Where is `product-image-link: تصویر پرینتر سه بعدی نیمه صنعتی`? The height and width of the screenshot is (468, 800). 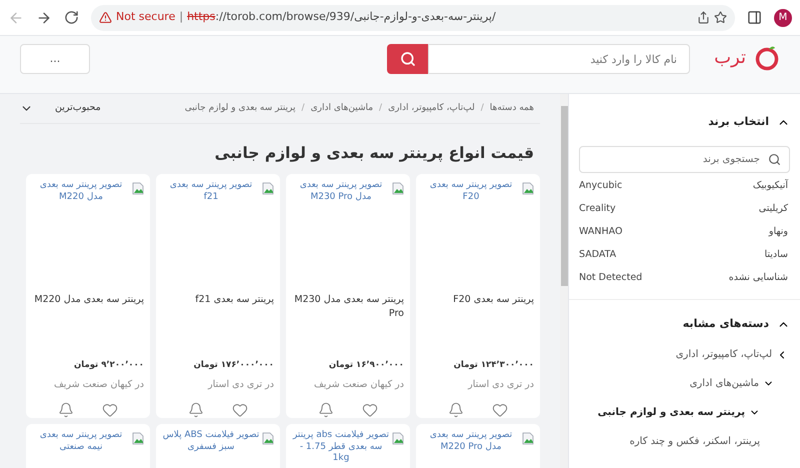 product-image-link: تصویر پرینتر سه بعدی نیمه صنعتی is located at coordinates (81, 442).